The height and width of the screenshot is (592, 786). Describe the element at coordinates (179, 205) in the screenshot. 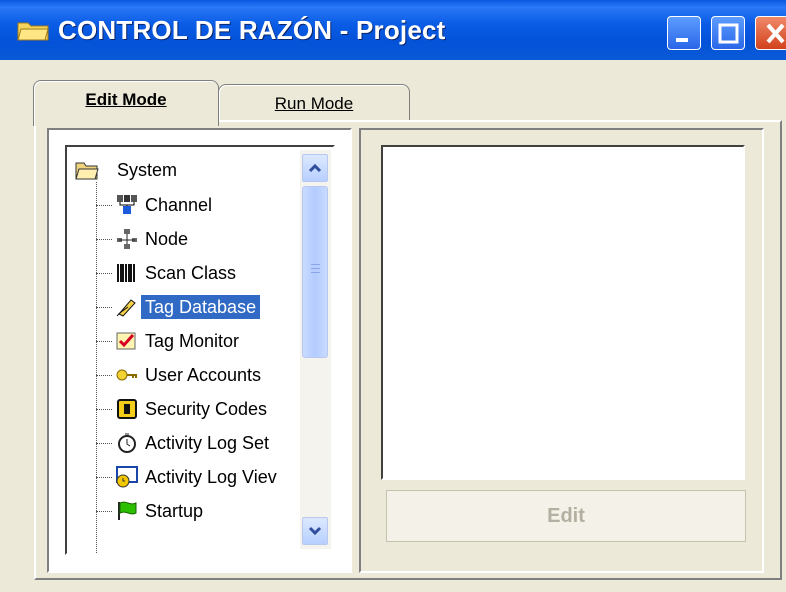

I see `tree-item-label: Channel` at that location.